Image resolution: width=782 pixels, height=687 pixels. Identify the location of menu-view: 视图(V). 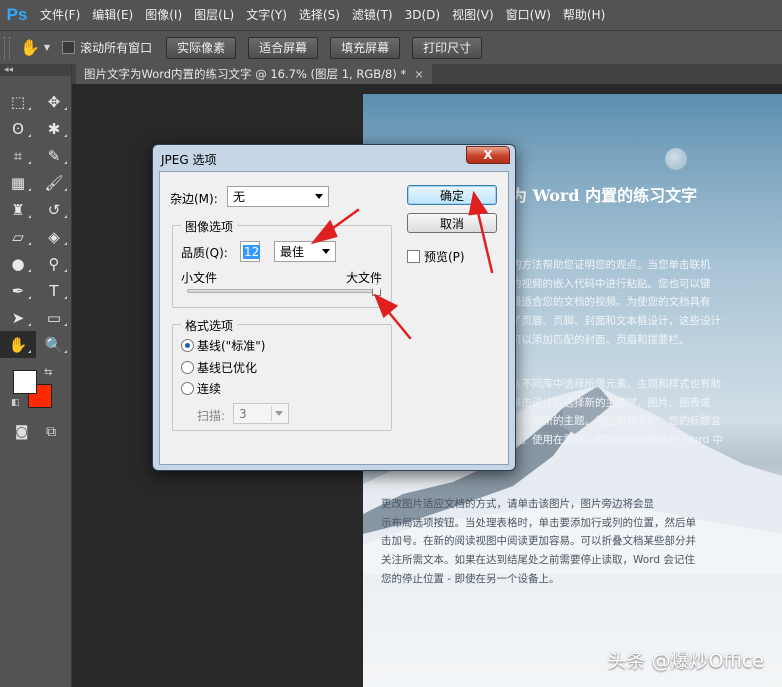
(473, 15).